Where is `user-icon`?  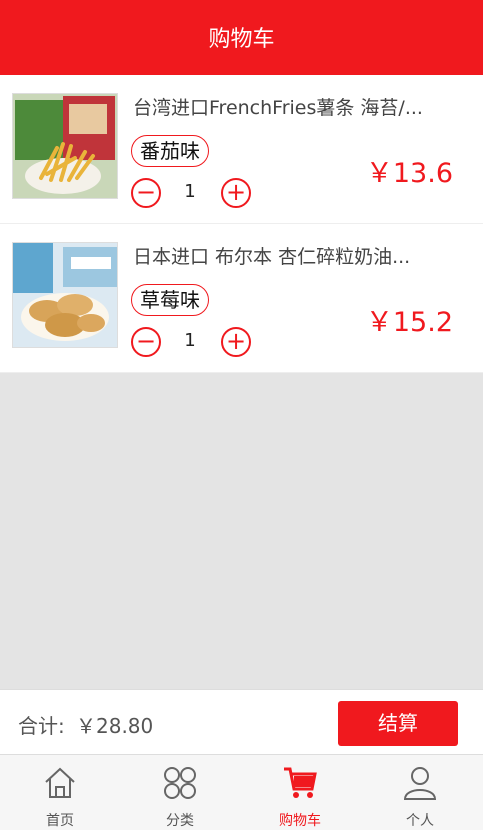
user-icon is located at coordinates (420, 783).